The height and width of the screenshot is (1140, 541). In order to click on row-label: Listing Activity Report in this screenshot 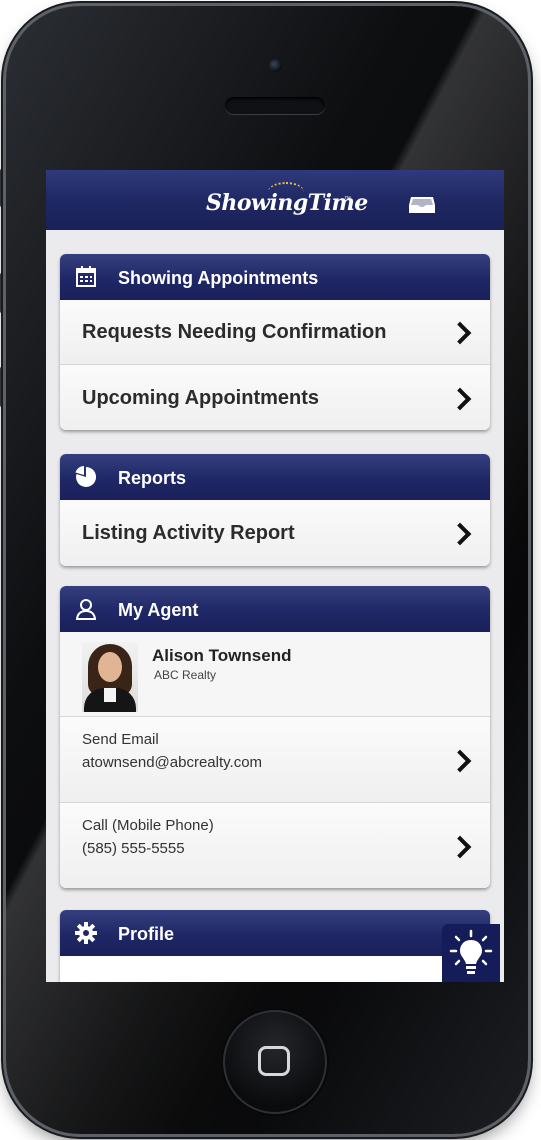, I will do `click(188, 533)`.